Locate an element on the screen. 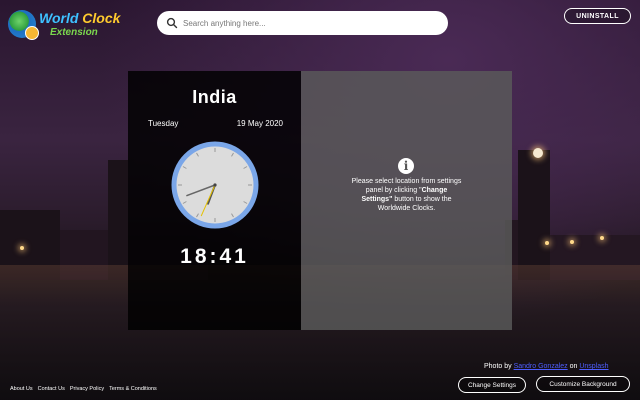  credit-prefix: Photo by is located at coordinates (499, 366).